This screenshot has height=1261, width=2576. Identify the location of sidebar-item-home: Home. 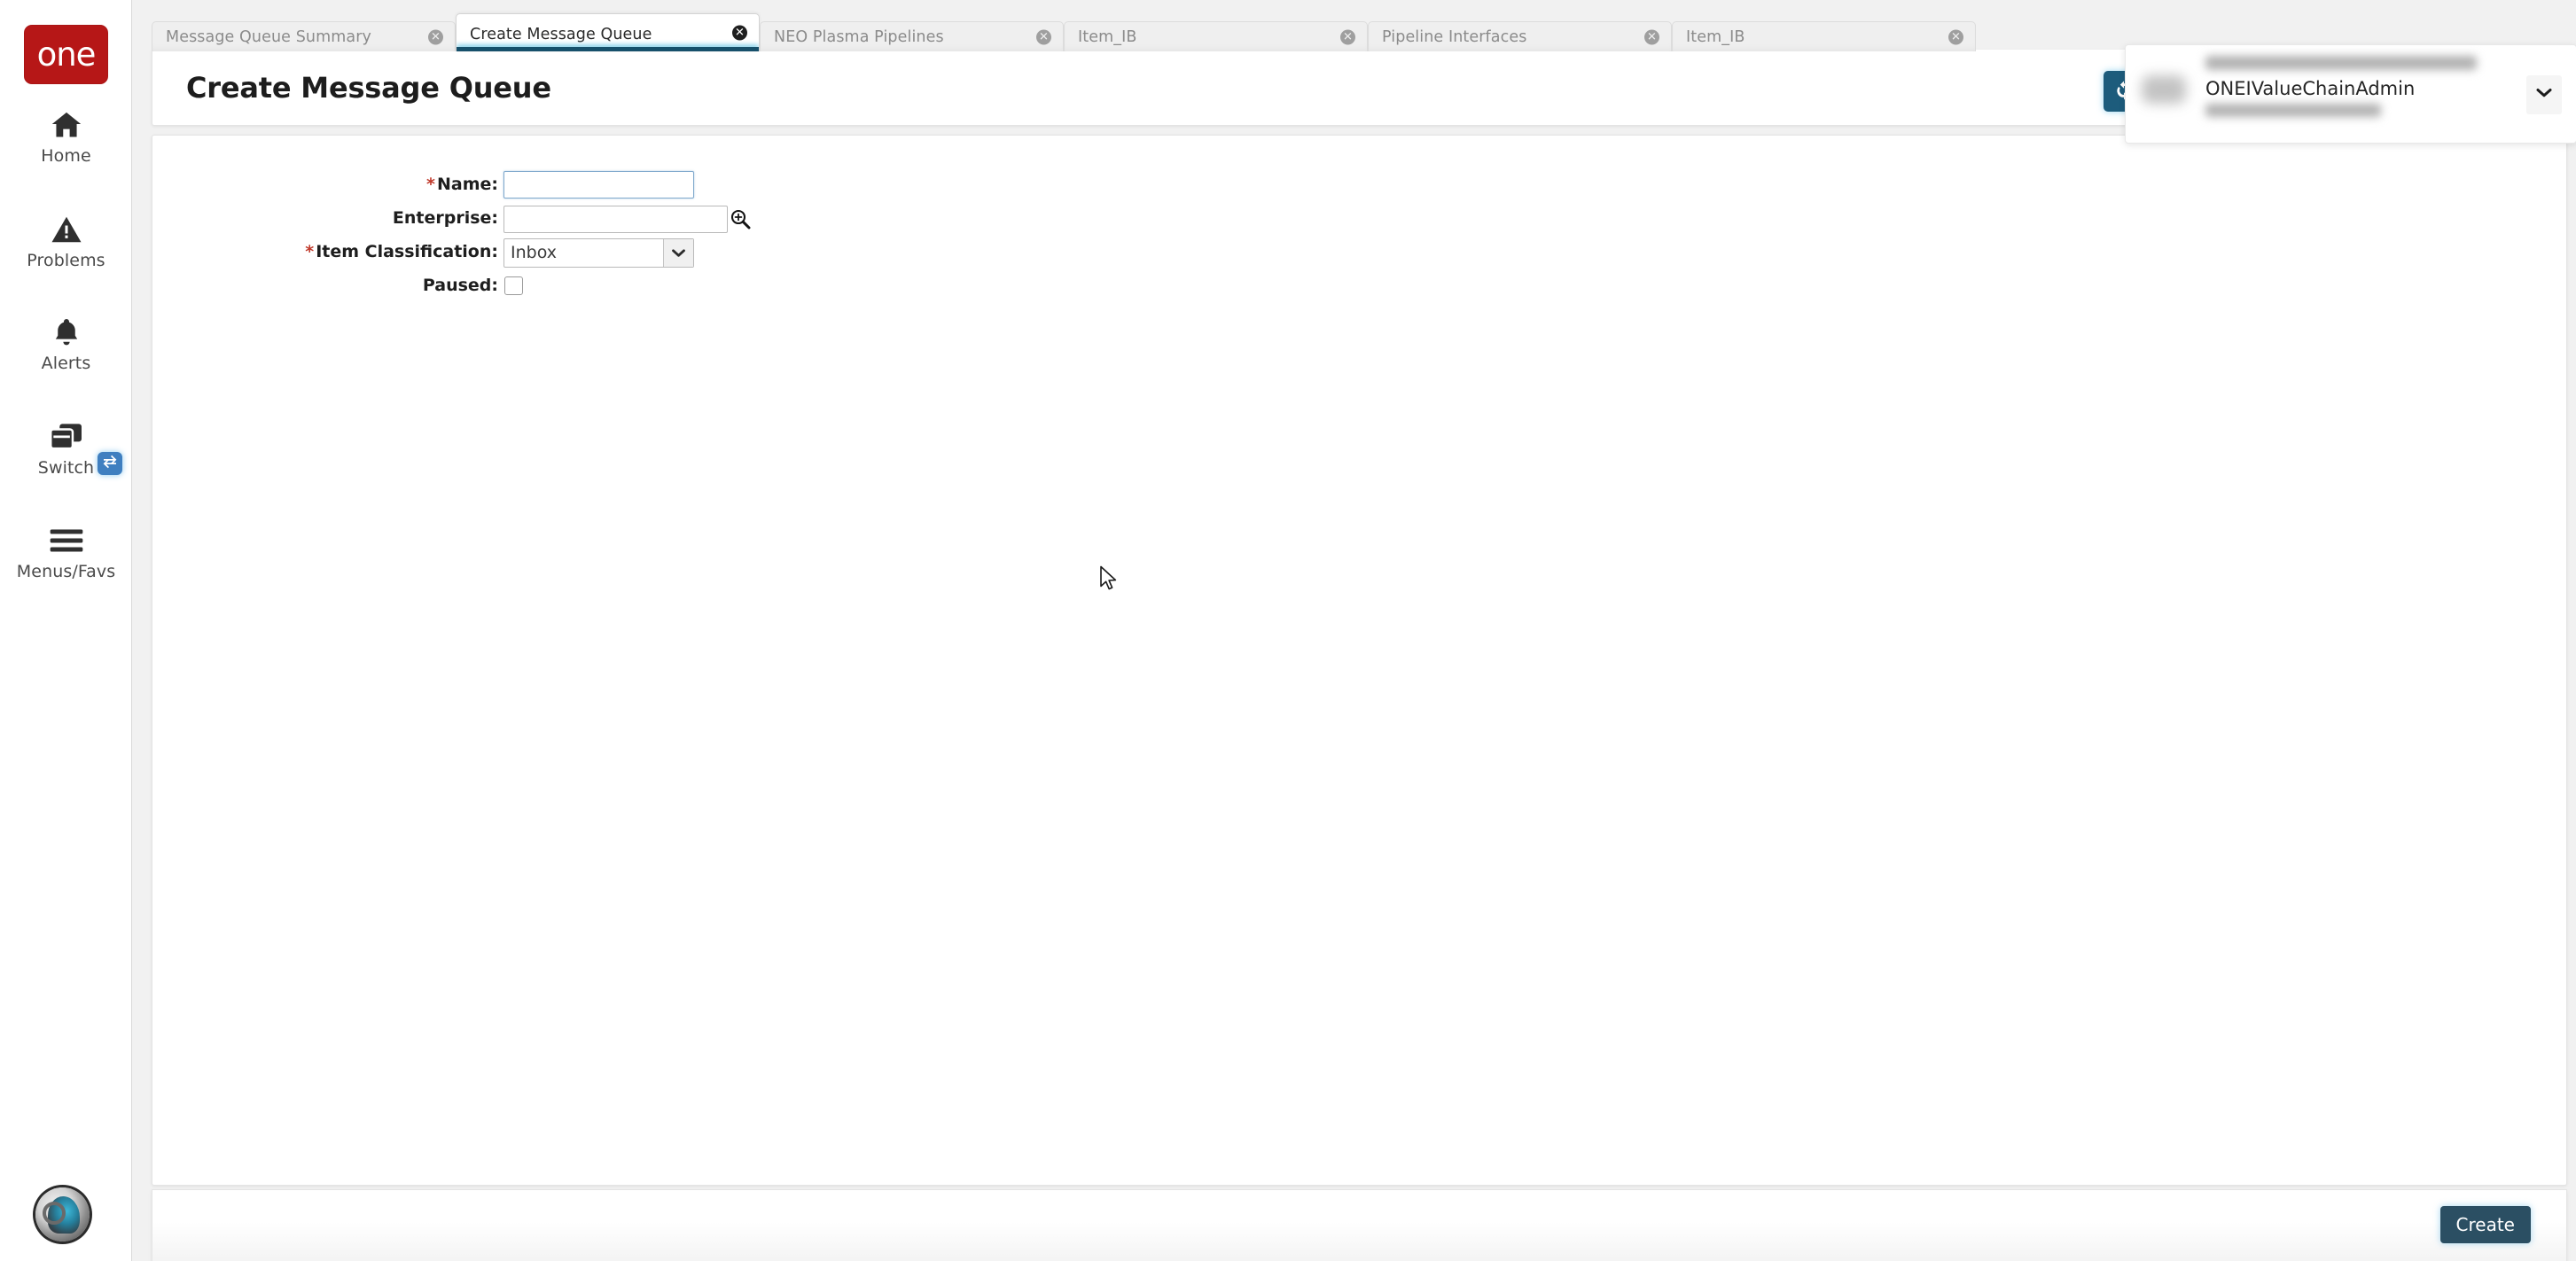
(66, 136).